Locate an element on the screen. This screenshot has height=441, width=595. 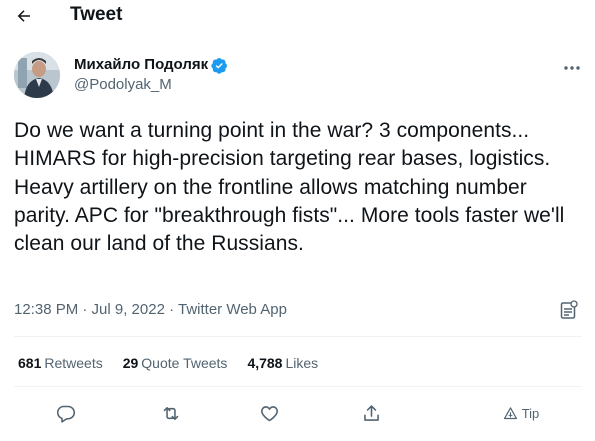
avatar-image is located at coordinates (37, 75).